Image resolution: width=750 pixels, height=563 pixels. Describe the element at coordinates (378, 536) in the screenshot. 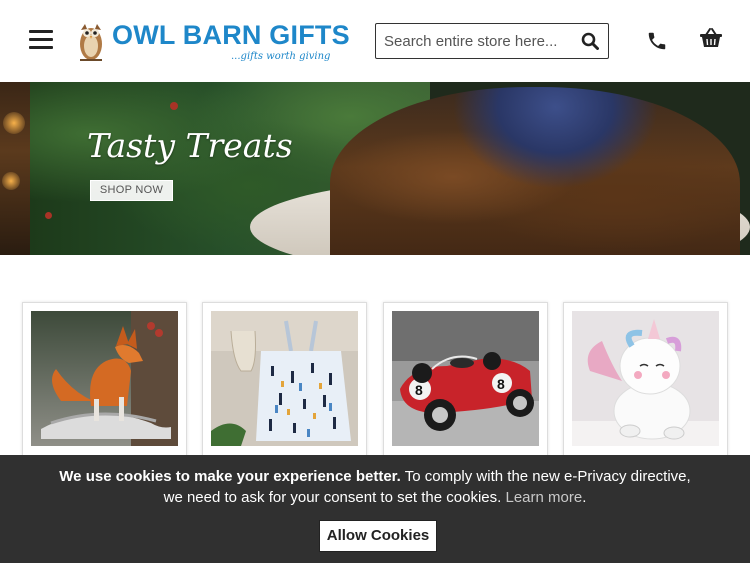

I see `allow-cookies-button: Allow Cookies` at that location.